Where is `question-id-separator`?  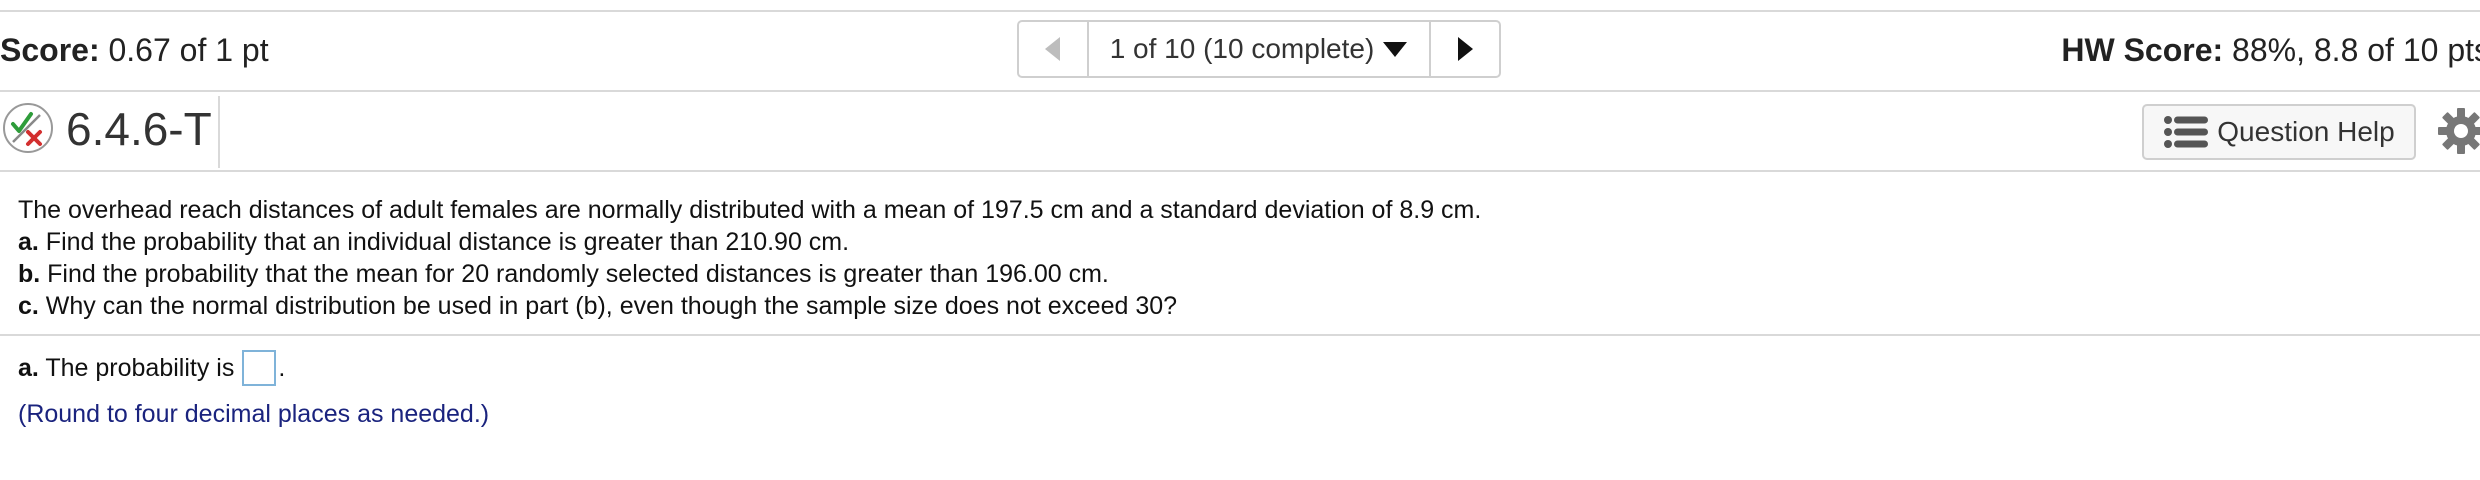
question-id-separator is located at coordinates (219, 132).